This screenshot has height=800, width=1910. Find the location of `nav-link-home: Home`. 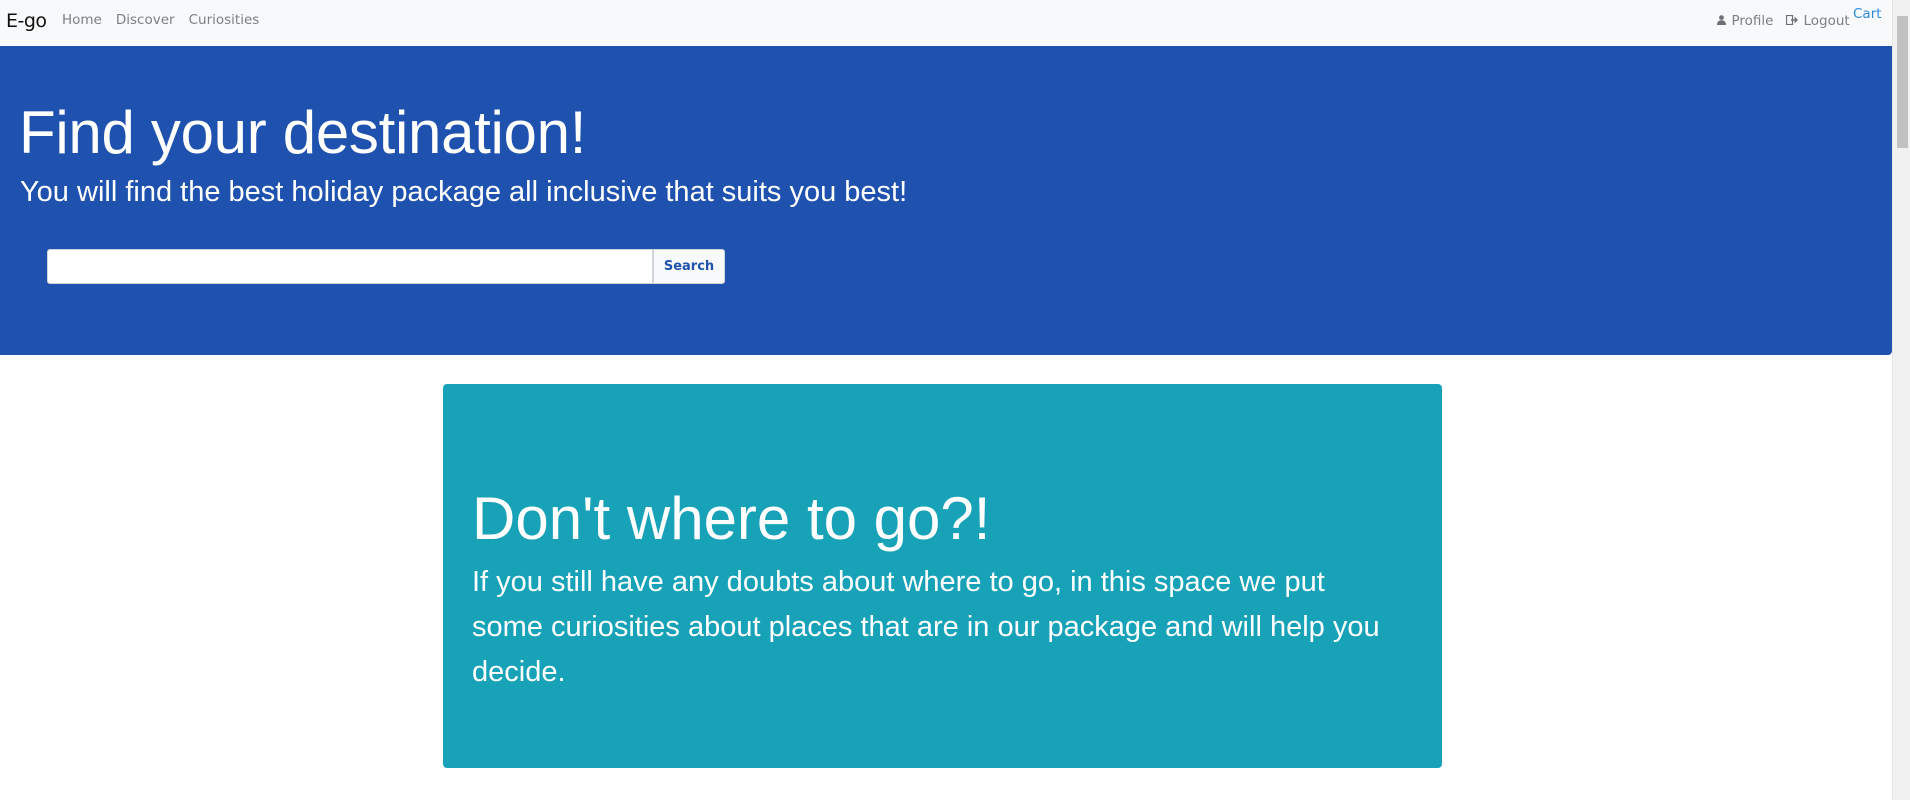

nav-link-home: Home is located at coordinates (82, 20).